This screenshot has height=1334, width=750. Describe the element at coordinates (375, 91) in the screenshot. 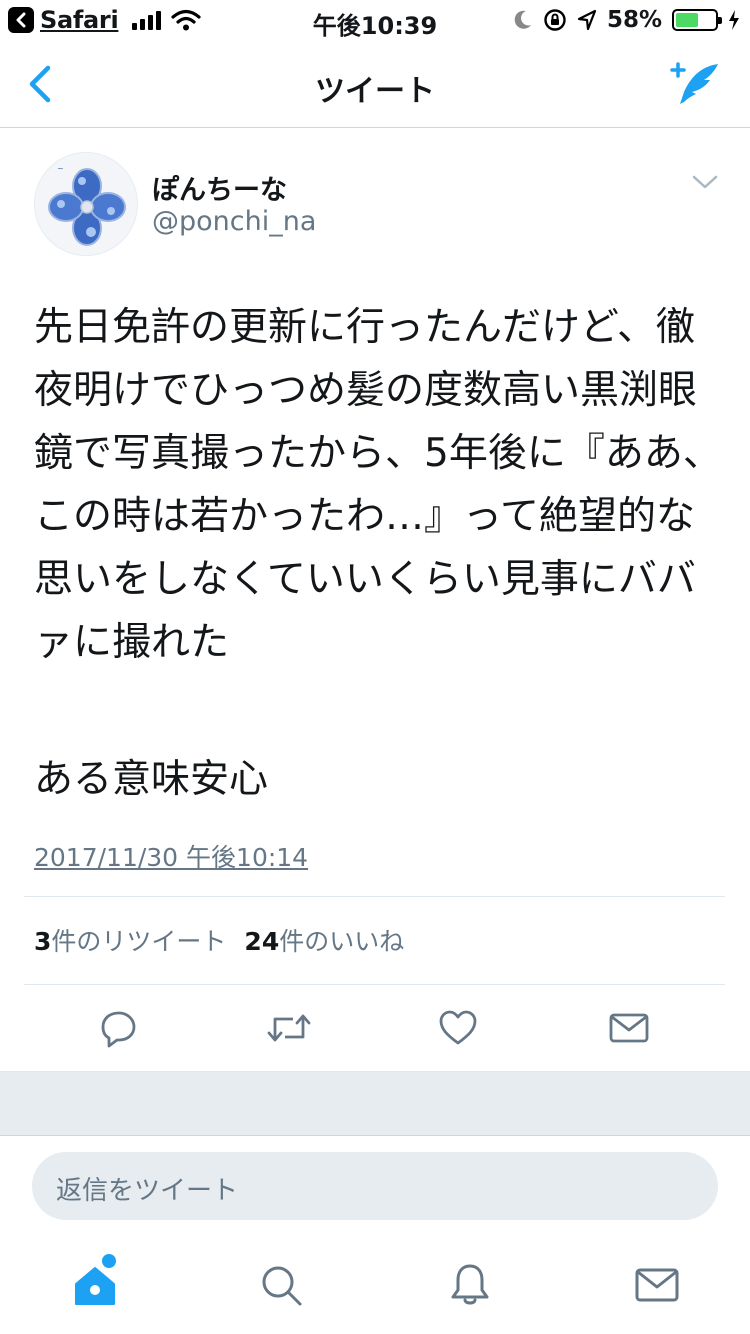

I see `page-title: ツイート` at that location.